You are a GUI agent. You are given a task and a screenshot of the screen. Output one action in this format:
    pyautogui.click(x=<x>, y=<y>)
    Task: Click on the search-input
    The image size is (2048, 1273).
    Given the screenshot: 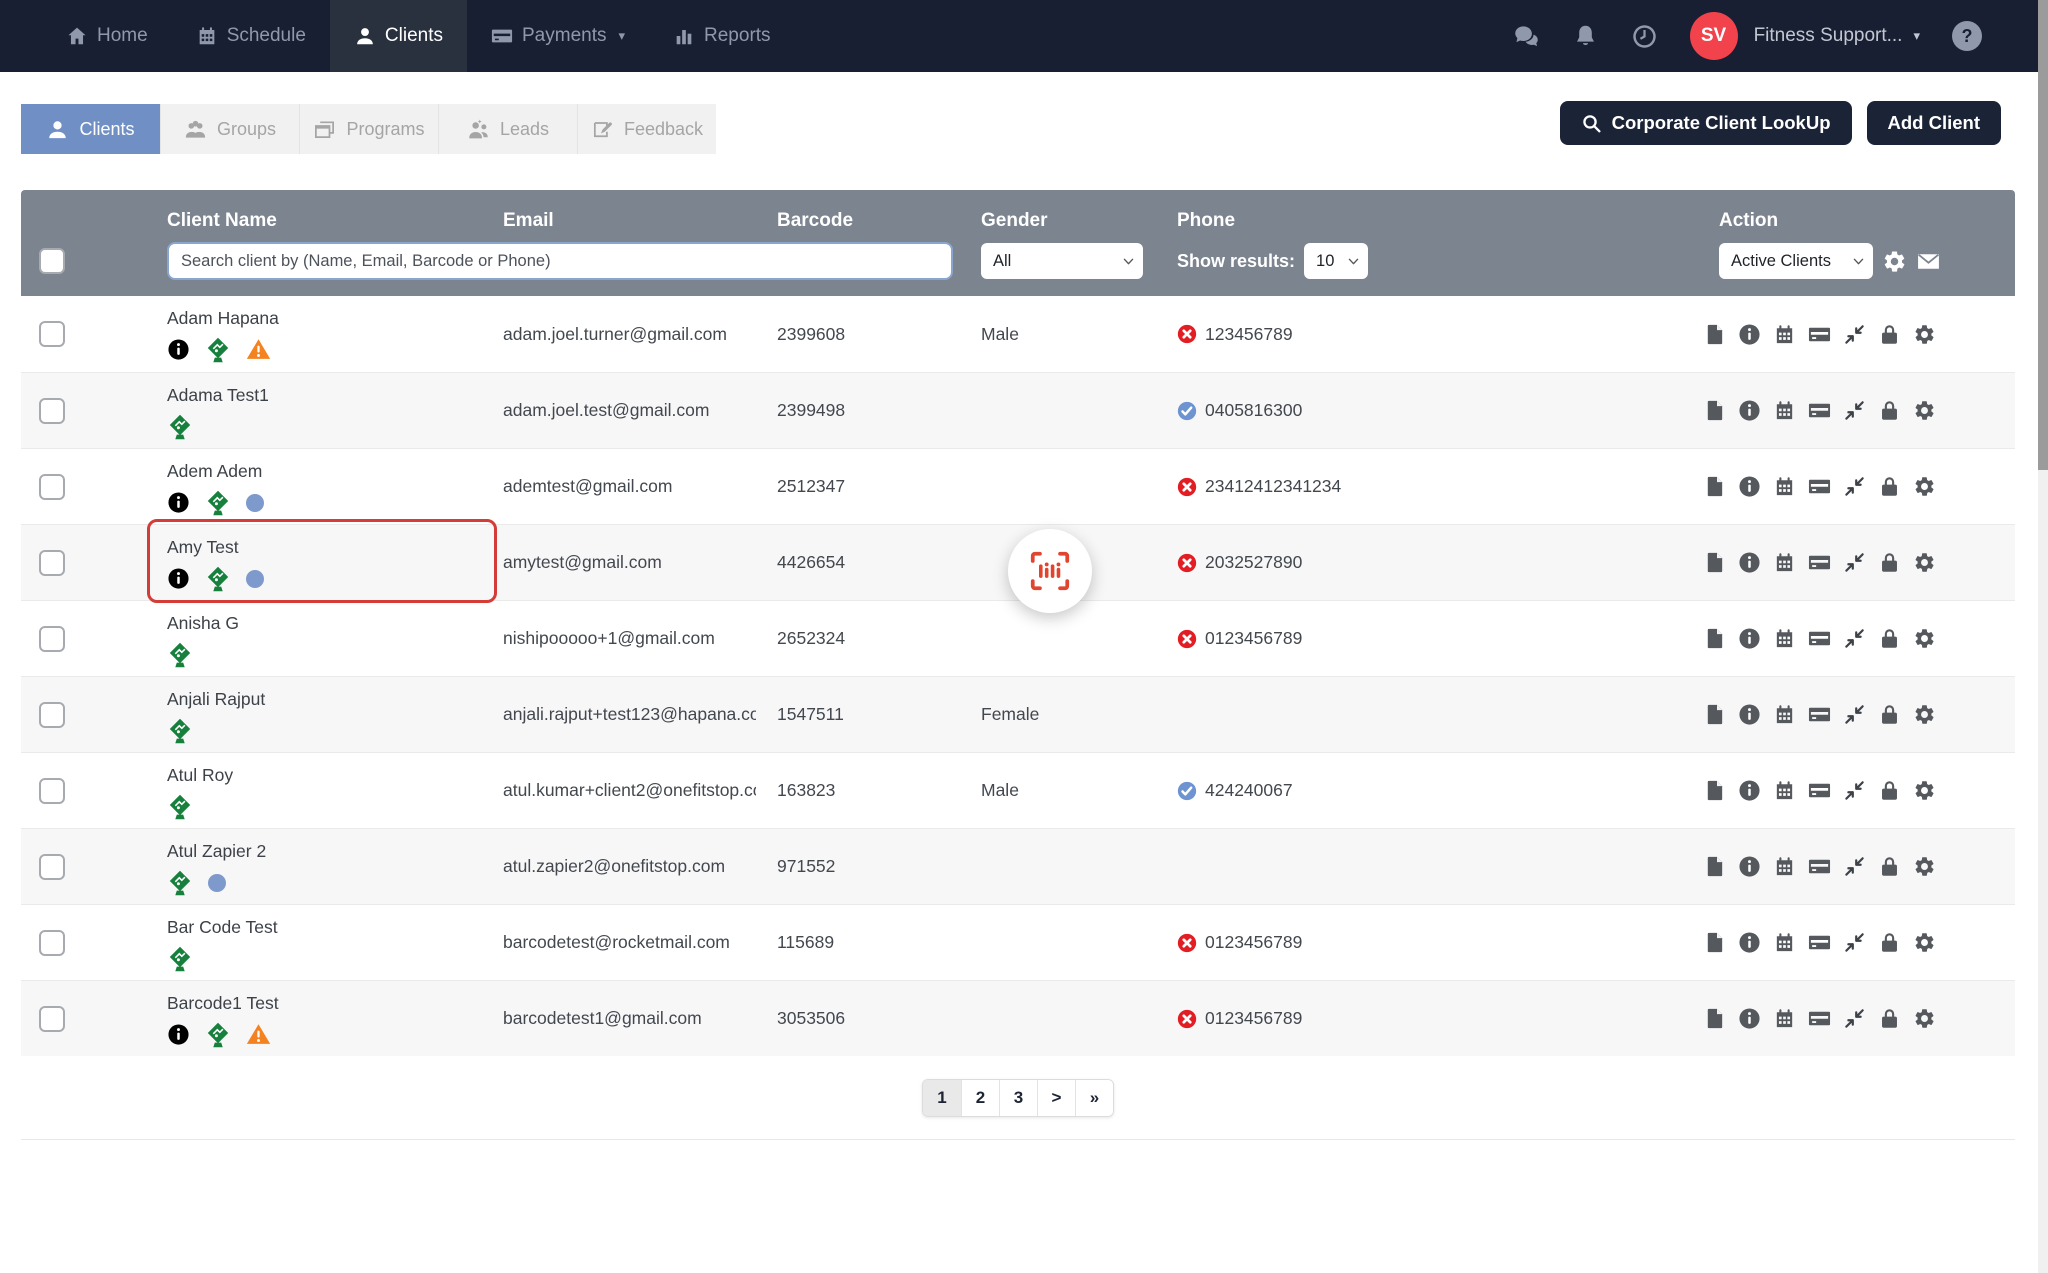 What is the action you would take?
    pyautogui.click(x=560, y=261)
    